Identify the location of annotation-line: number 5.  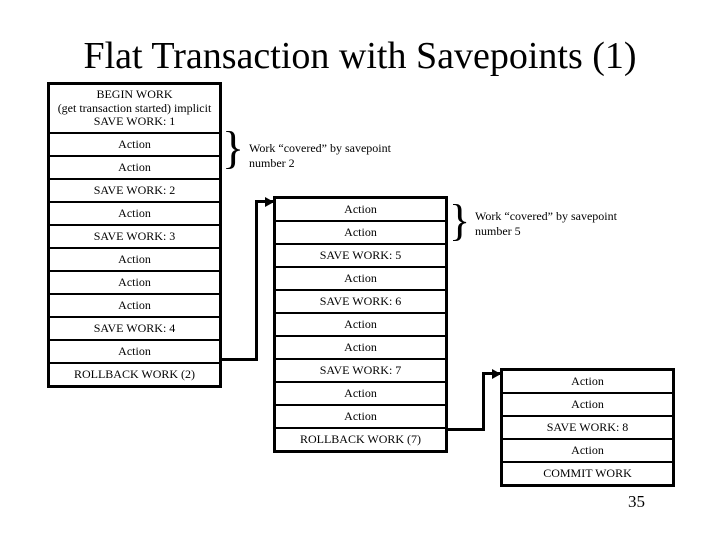
(498, 231).